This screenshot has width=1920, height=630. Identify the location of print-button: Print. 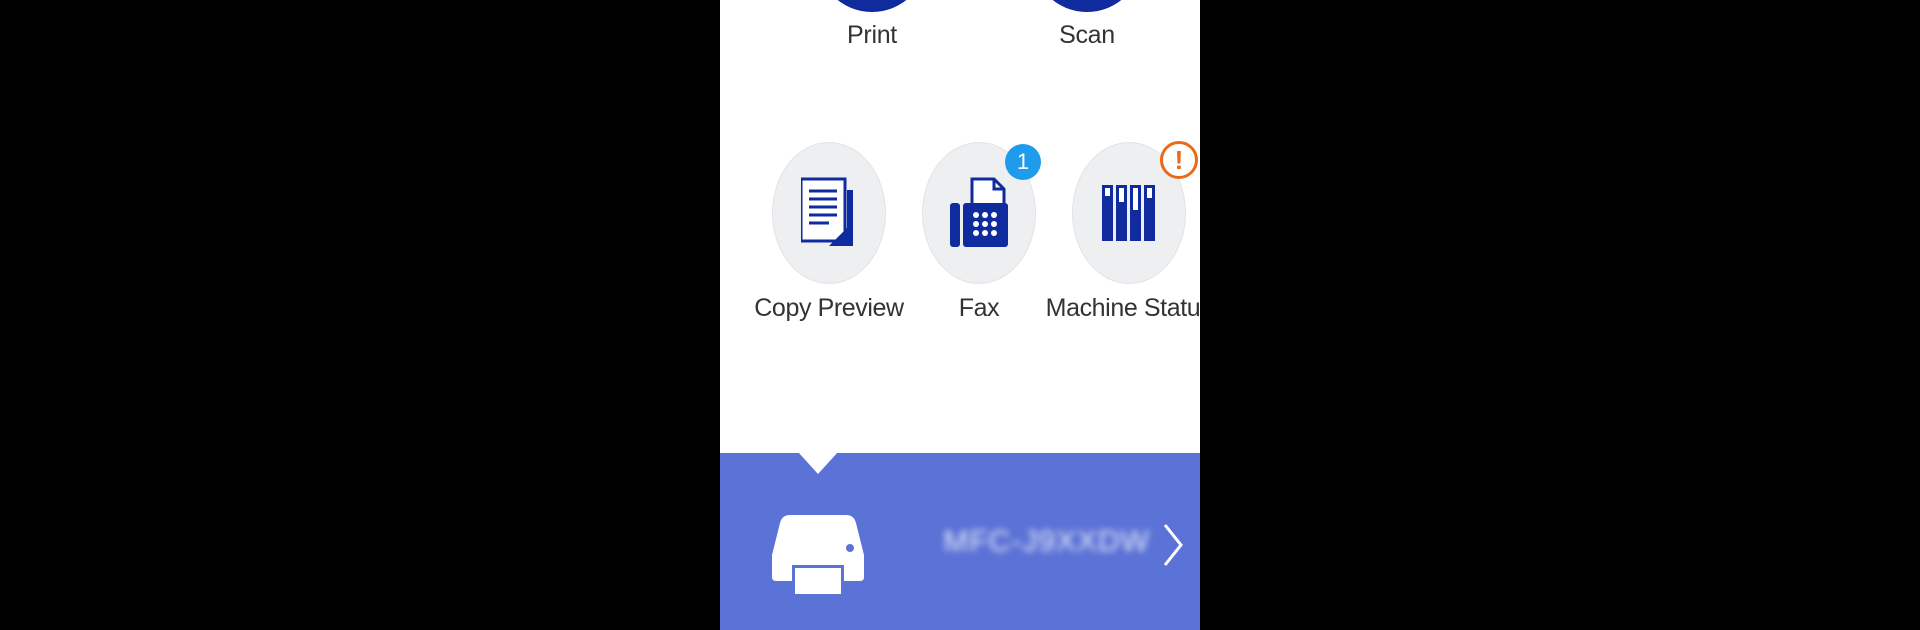
(872, 30).